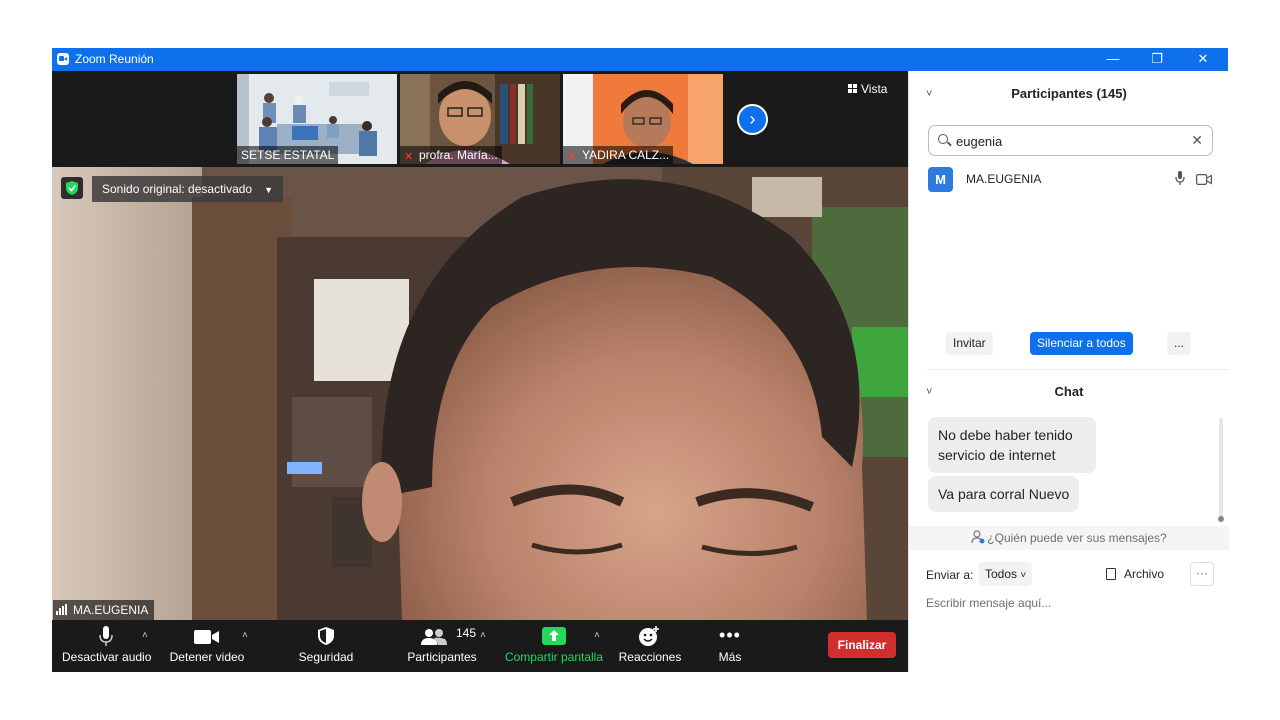 The width and height of the screenshot is (1280, 720). I want to click on invite-button: Invitar, so click(969, 343).